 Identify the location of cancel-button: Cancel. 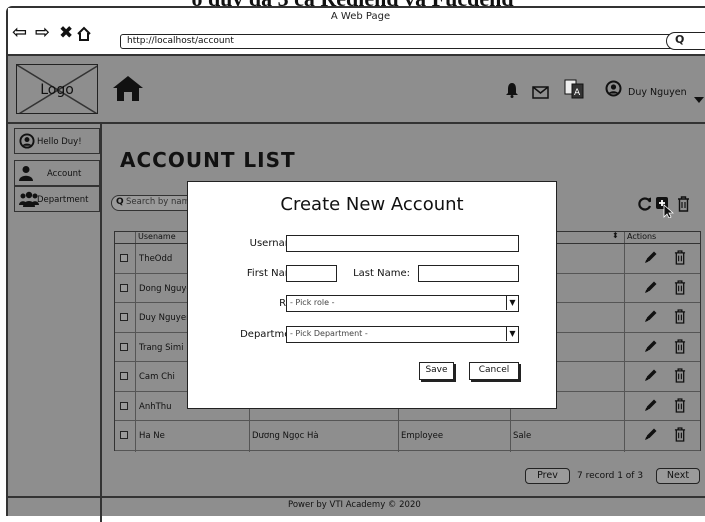
(494, 371).